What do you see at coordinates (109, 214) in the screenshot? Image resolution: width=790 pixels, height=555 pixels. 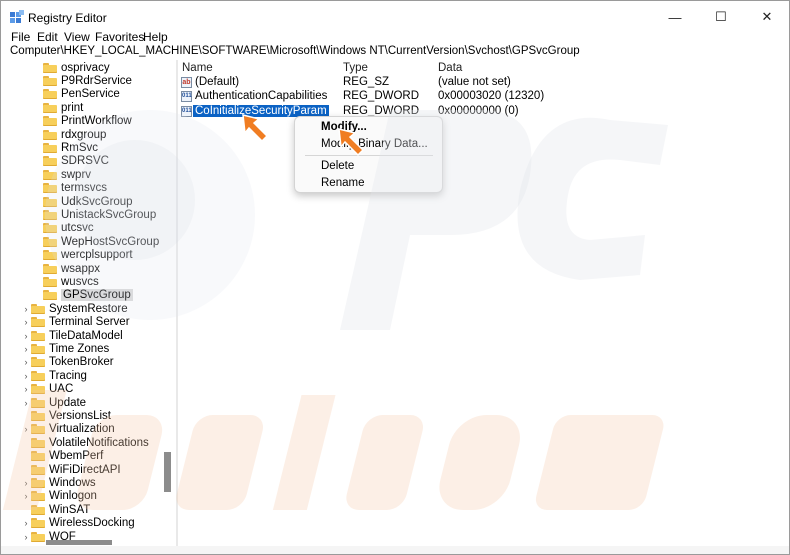 I see `tree-node-label: UnistackSvcGroup` at bounding box center [109, 214].